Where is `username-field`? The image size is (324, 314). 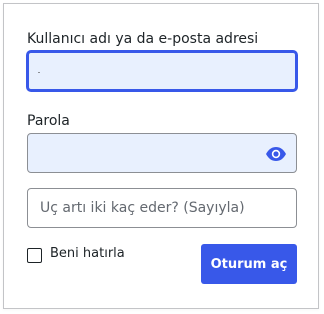 username-field is located at coordinates (162, 71).